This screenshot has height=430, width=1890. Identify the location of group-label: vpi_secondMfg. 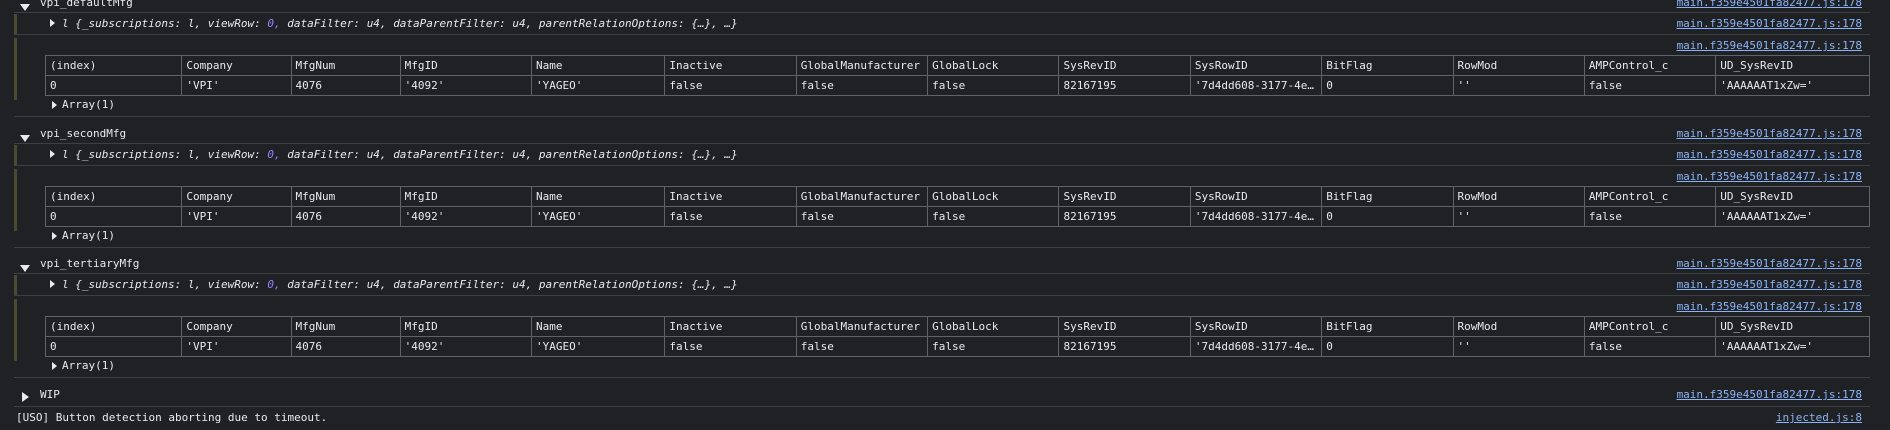
(83, 133).